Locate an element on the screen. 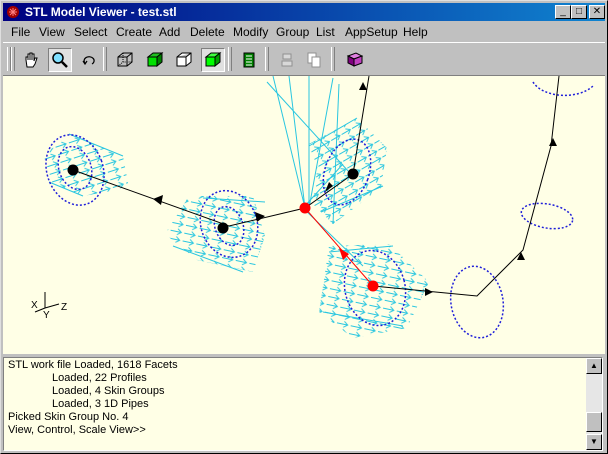 The width and height of the screenshot is (608, 454). toolbar is located at coordinates (304, 59).